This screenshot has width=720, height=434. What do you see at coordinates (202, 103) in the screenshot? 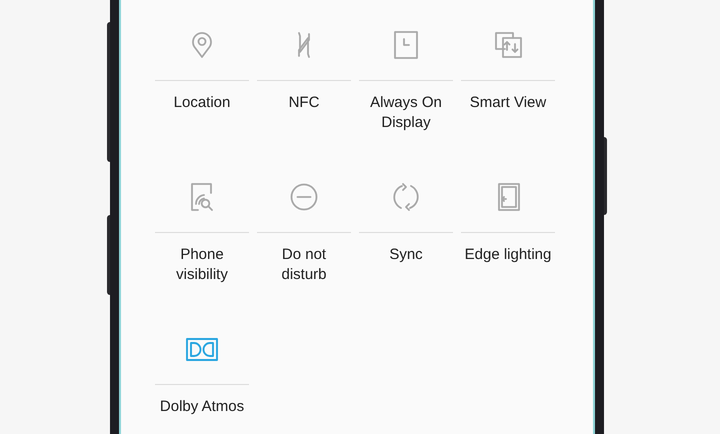
I see `quick-setting-tile-label: Location` at bounding box center [202, 103].